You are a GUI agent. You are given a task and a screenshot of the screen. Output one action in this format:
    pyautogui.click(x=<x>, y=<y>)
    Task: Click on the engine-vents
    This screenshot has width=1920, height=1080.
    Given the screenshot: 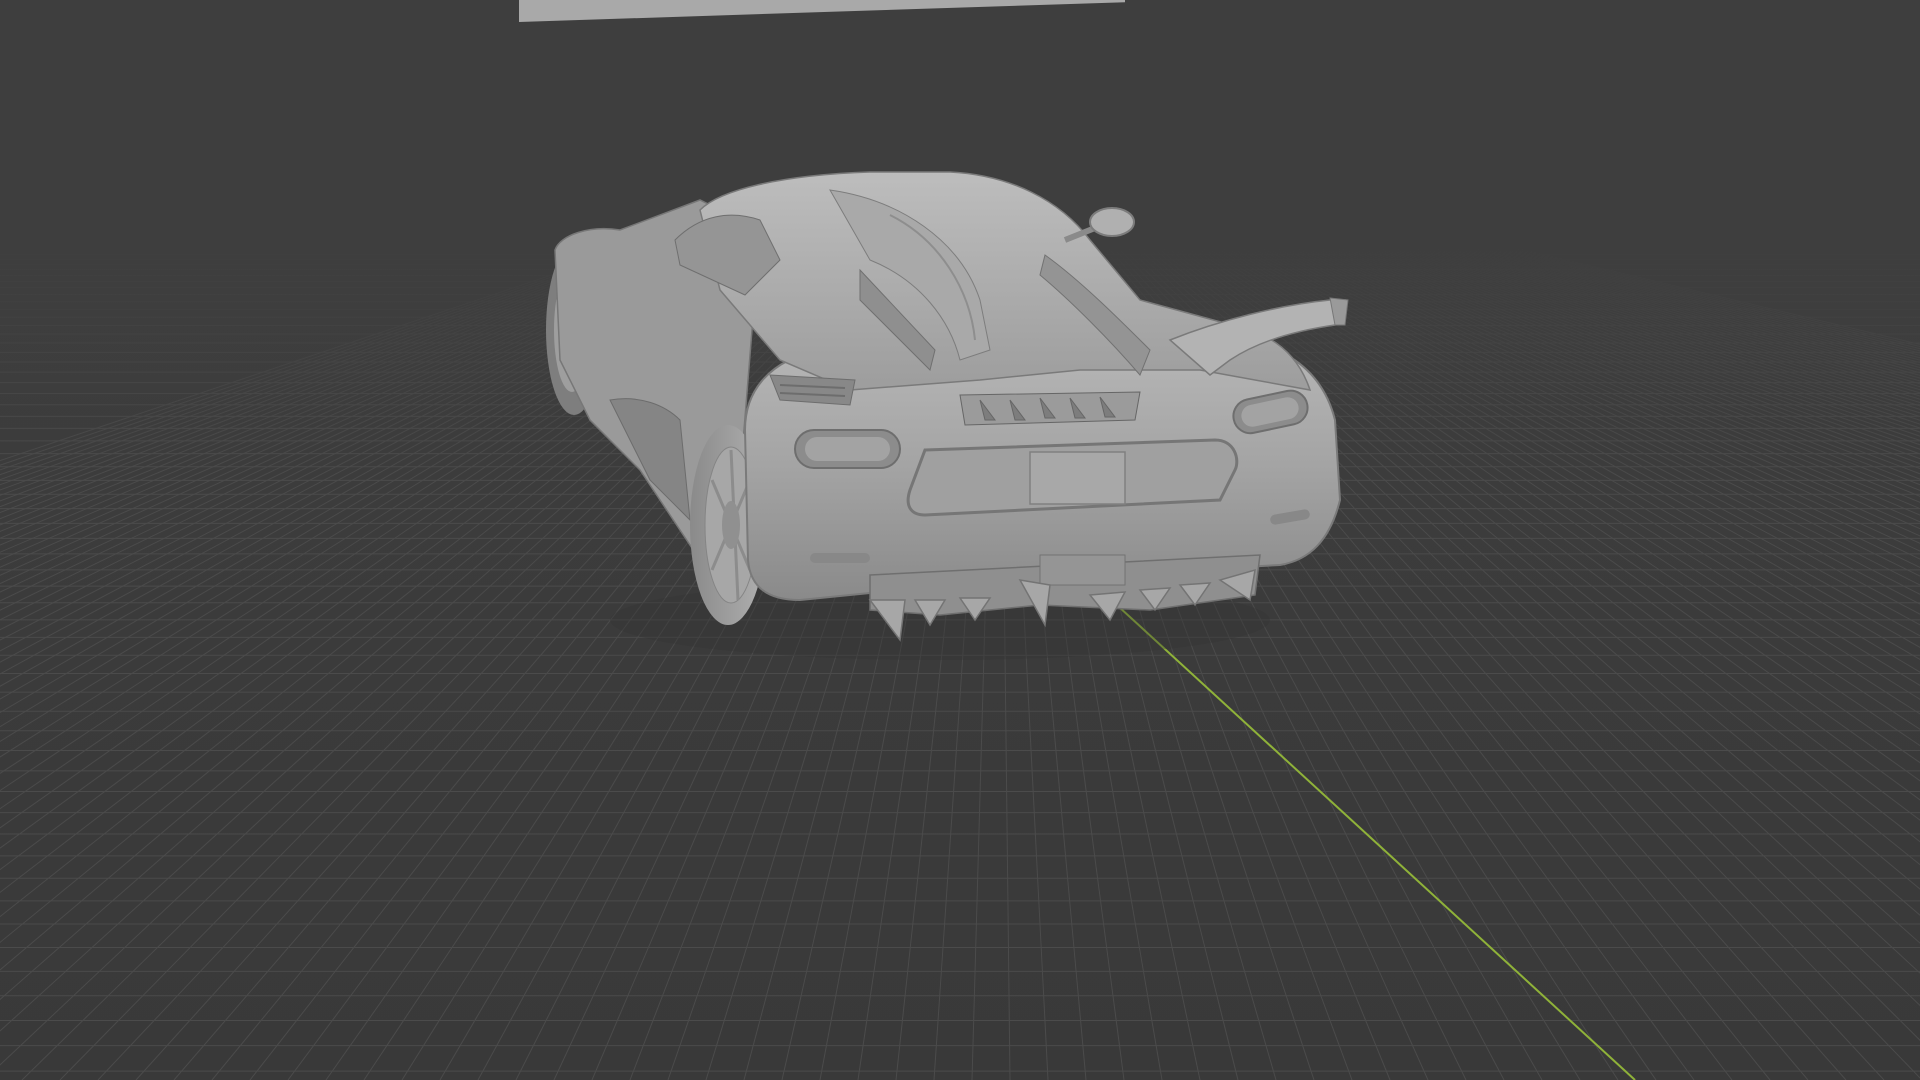 What is the action you would take?
    pyautogui.click(x=1050, y=408)
    